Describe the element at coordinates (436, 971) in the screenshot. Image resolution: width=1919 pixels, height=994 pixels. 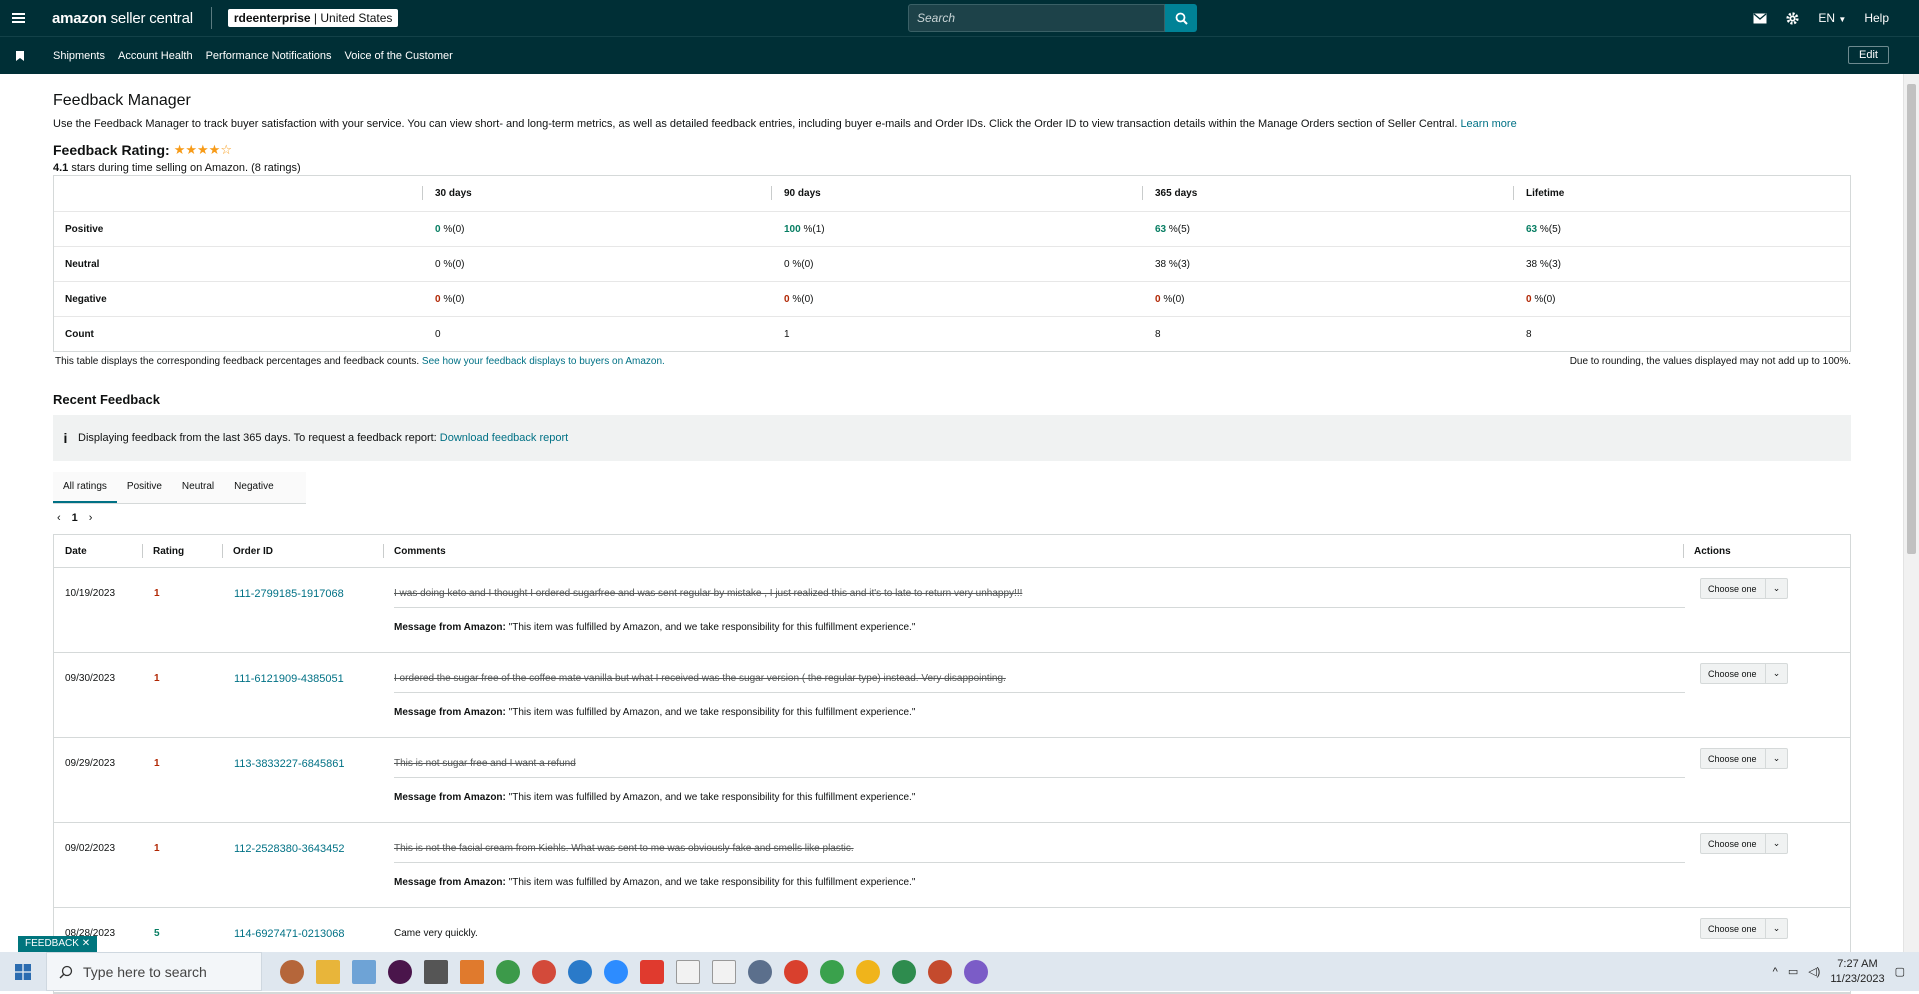
I see `calculator-icon` at that location.